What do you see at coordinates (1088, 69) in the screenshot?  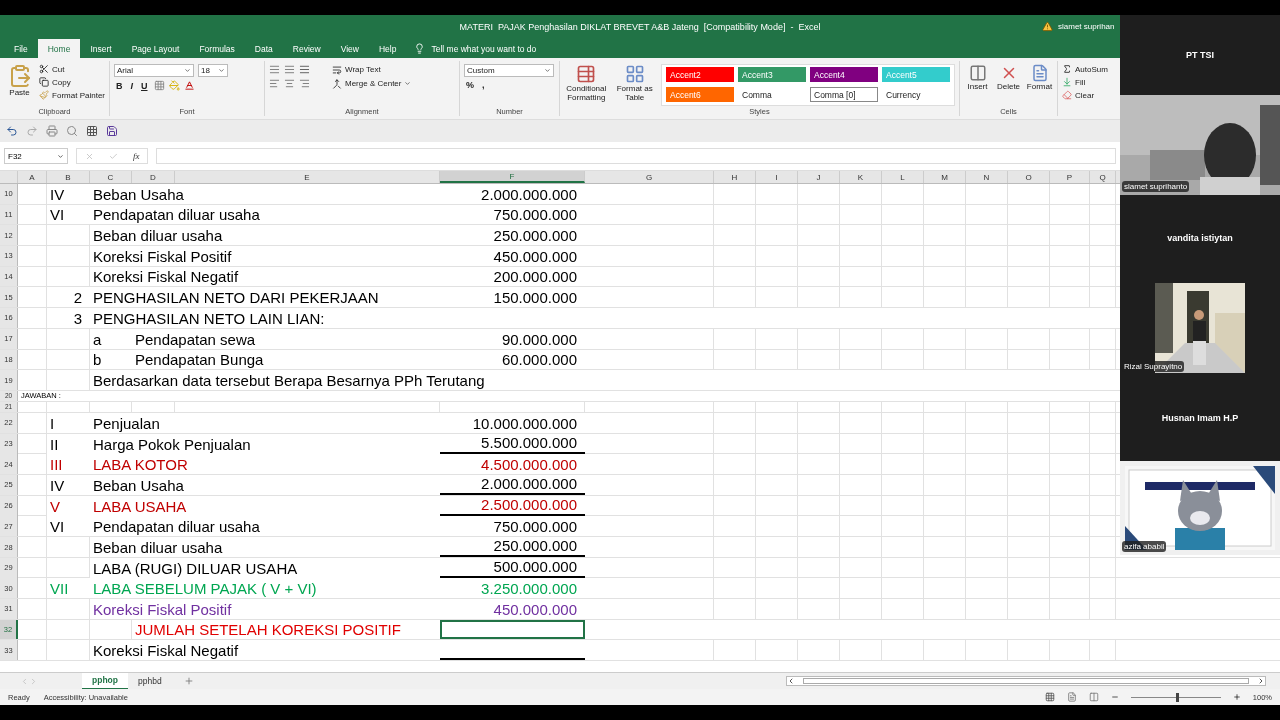 I see `autosum-button: AutoSum` at bounding box center [1088, 69].